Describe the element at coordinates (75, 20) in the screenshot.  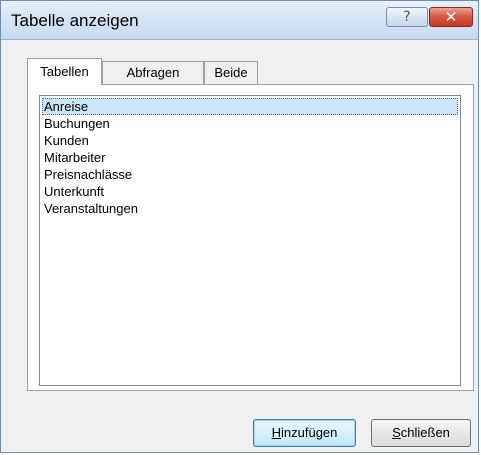
I see `dialog-title: Tabelle anzeigen` at that location.